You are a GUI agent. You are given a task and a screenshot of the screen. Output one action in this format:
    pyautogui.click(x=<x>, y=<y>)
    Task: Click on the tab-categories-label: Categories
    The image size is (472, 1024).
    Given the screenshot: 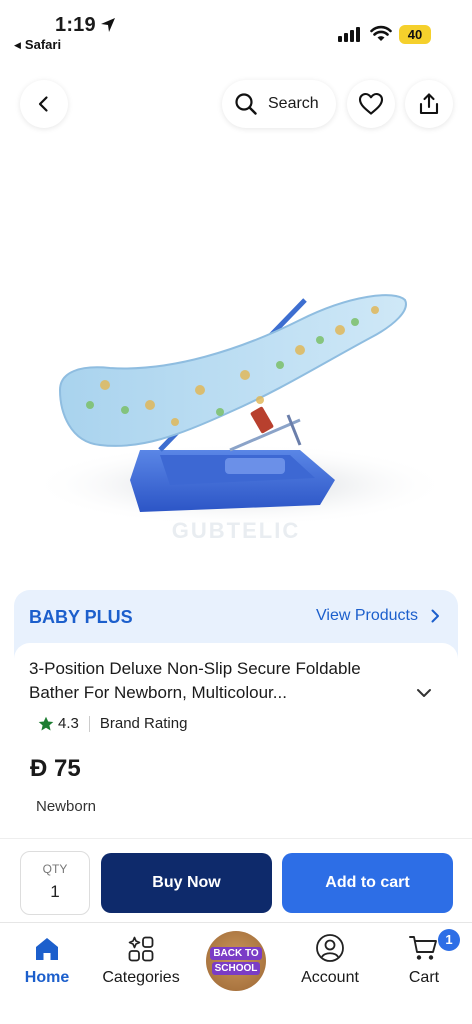 What is the action you would take?
    pyautogui.click(x=141, y=977)
    